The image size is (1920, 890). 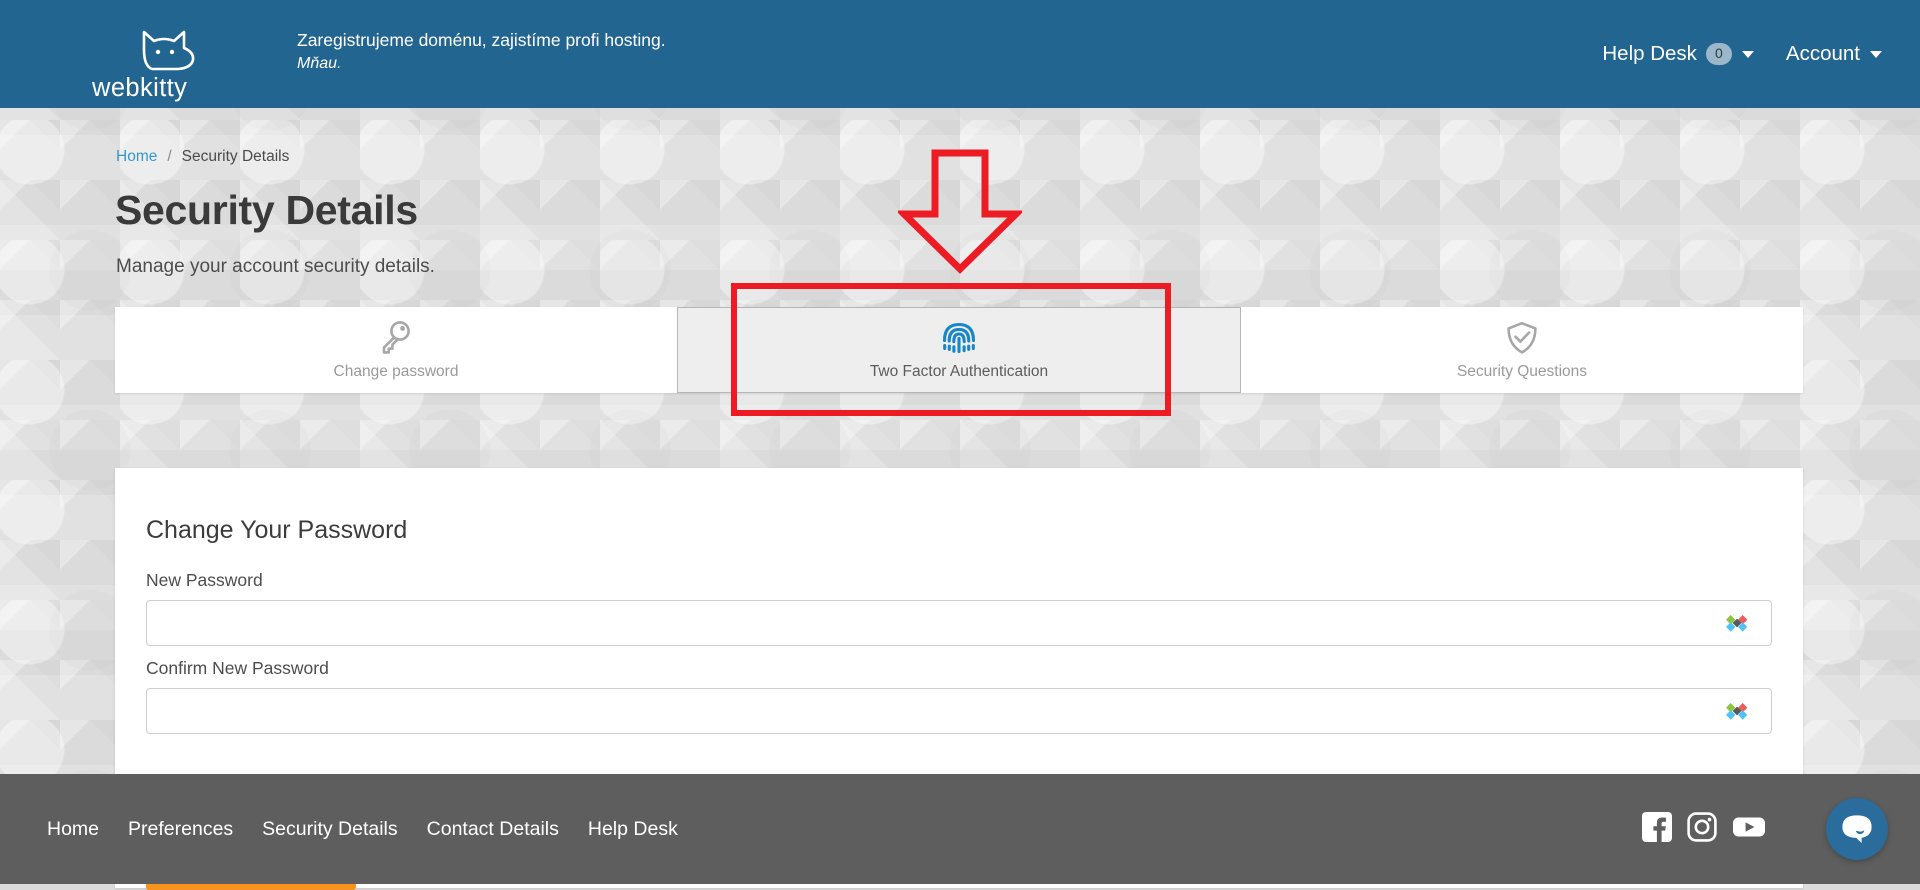 I want to click on nav-help-desk-label: Help Desk, so click(x=1649, y=53).